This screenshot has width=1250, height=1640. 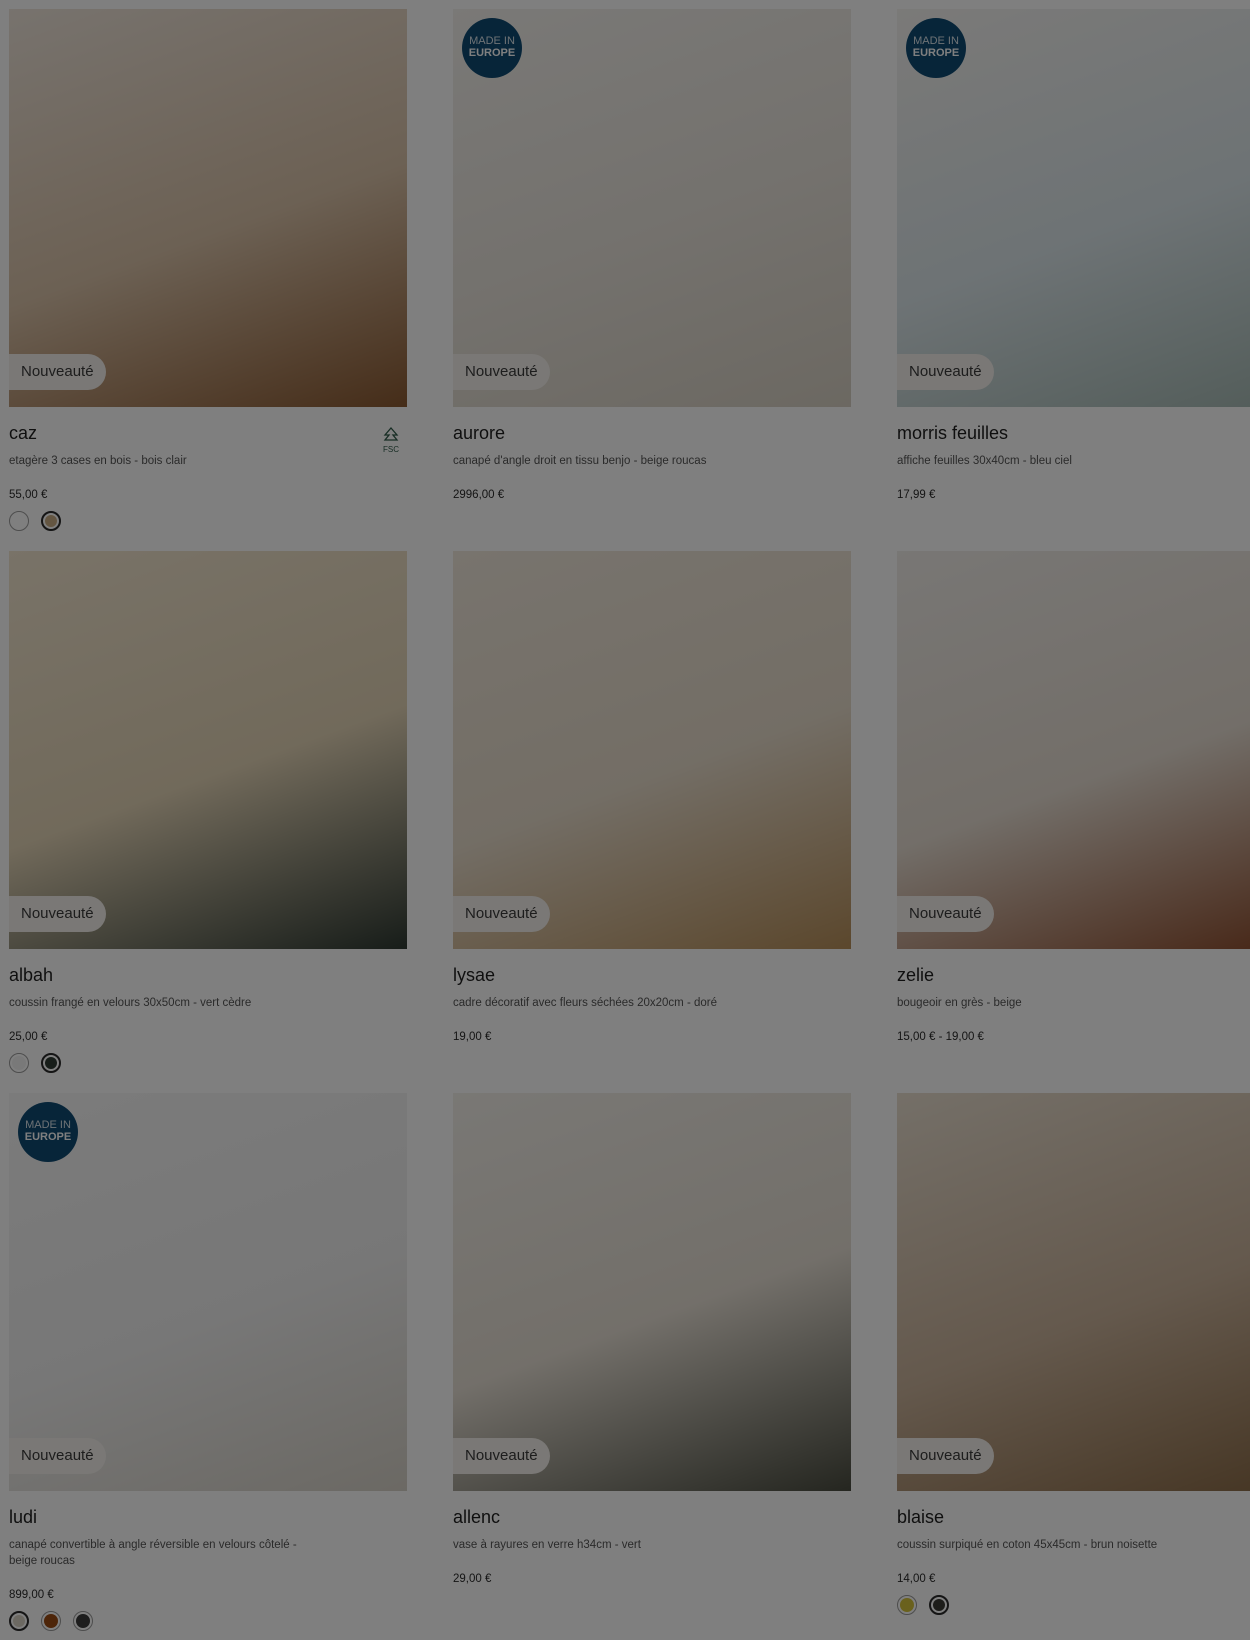 What do you see at coordinates (479, 495) in the screenshot?
I see `product-price: 2996,00 €` at bounding box center [479, 495].